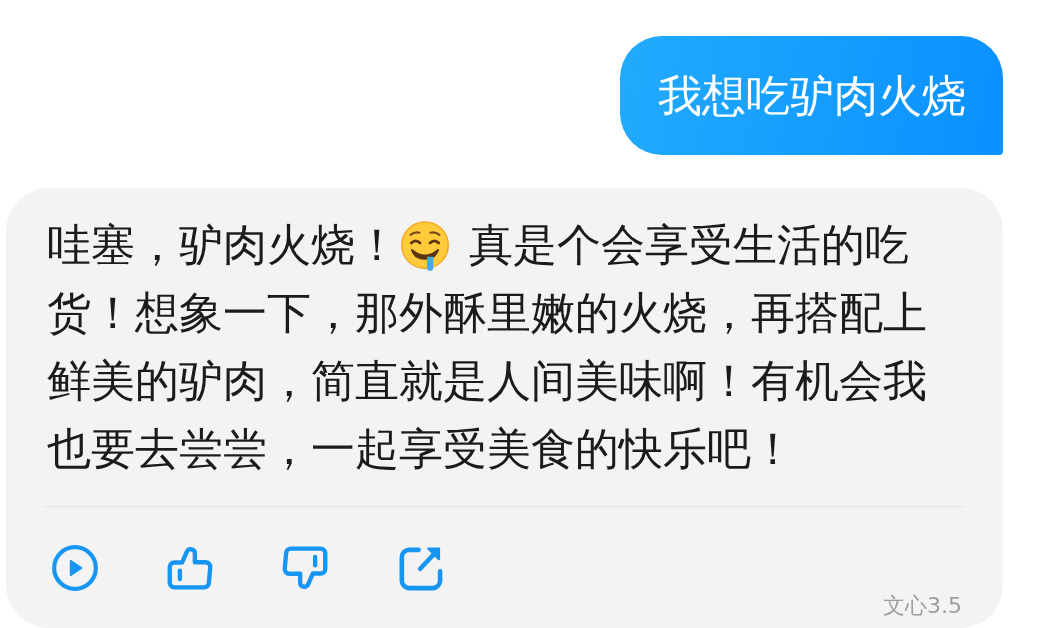 The width and height of the screenshot is (1042, 628). Describe the element at coordinates (75, 568) in the screenshot. I see `play-icon` at that location.